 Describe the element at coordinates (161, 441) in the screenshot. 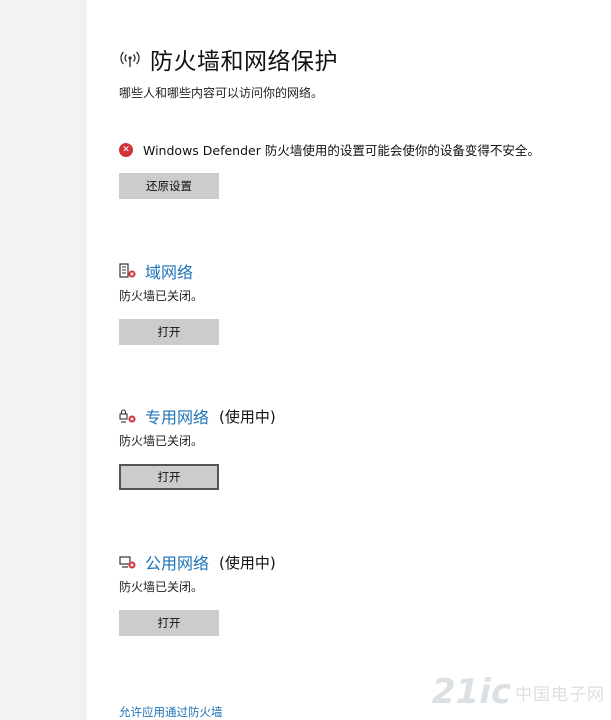

I see `private-network-status: 防火墙已关闭。` at that location.